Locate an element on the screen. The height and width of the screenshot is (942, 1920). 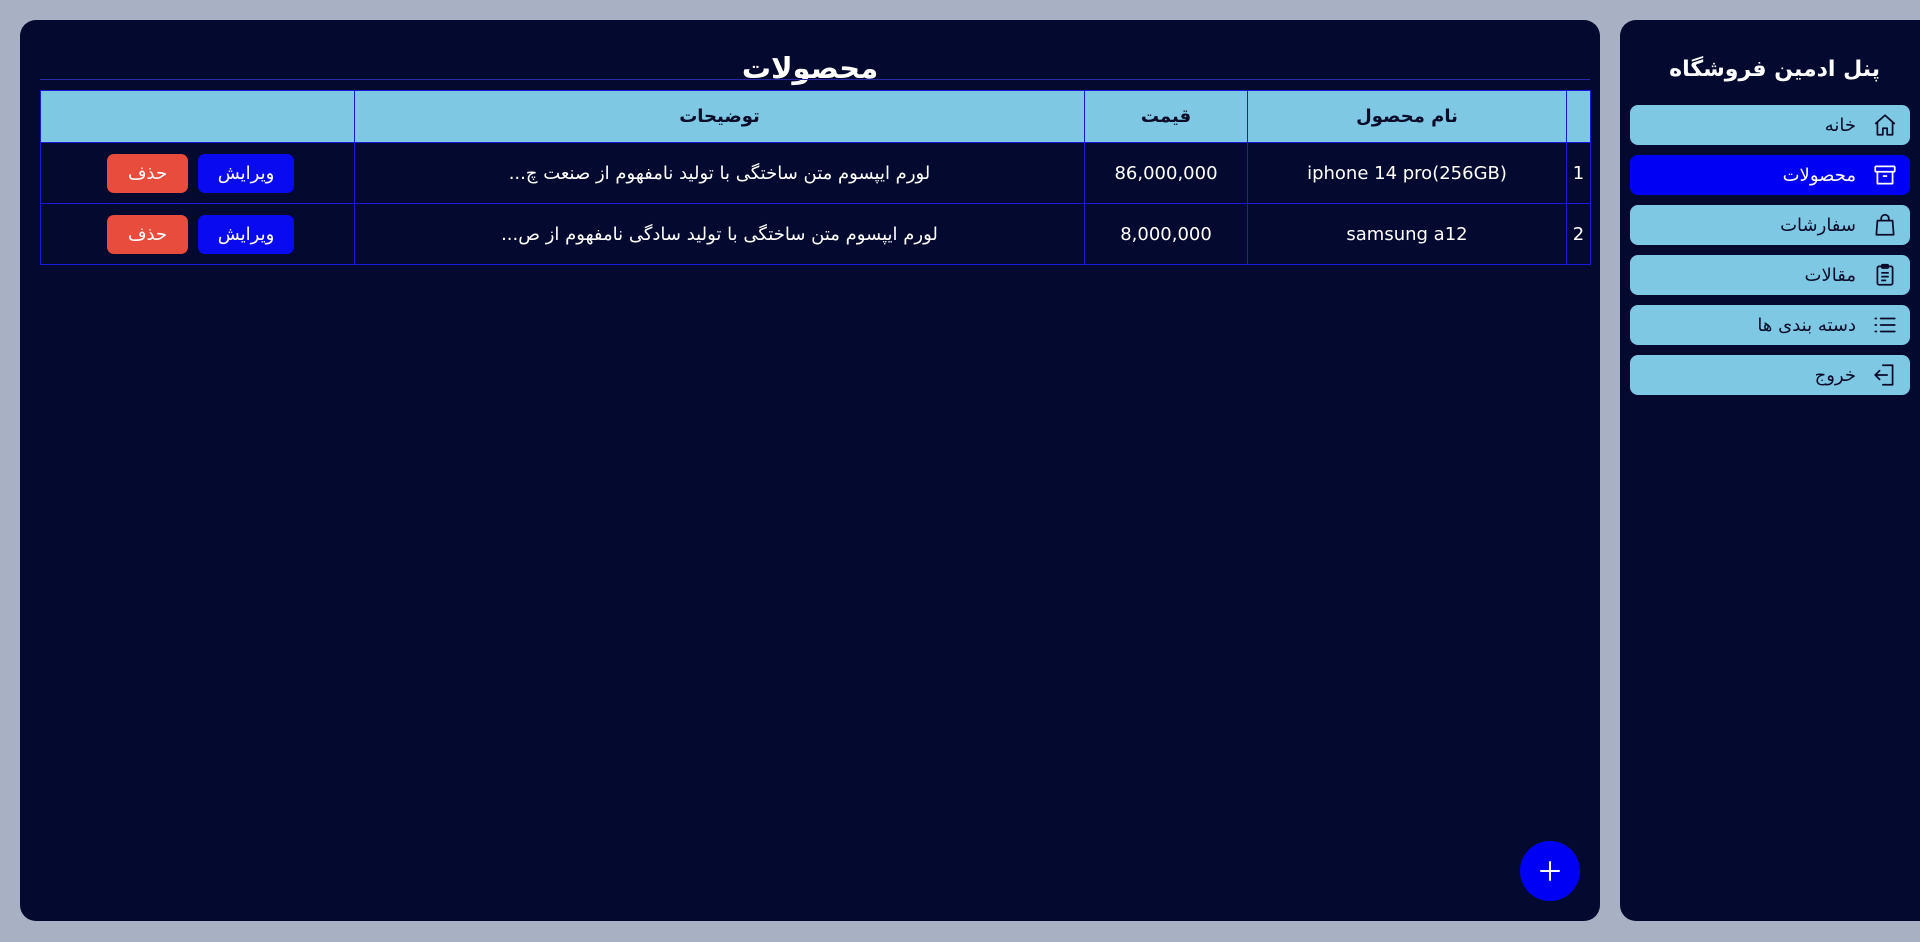
row-index: 1 is located at coordinates (1578, 173).